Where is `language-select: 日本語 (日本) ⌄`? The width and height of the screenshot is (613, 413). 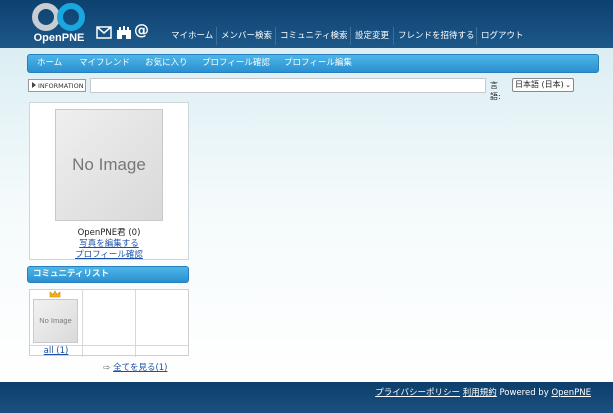 language-select: 日本語 (日本) ⌄ is located at coordinates (543, 85).